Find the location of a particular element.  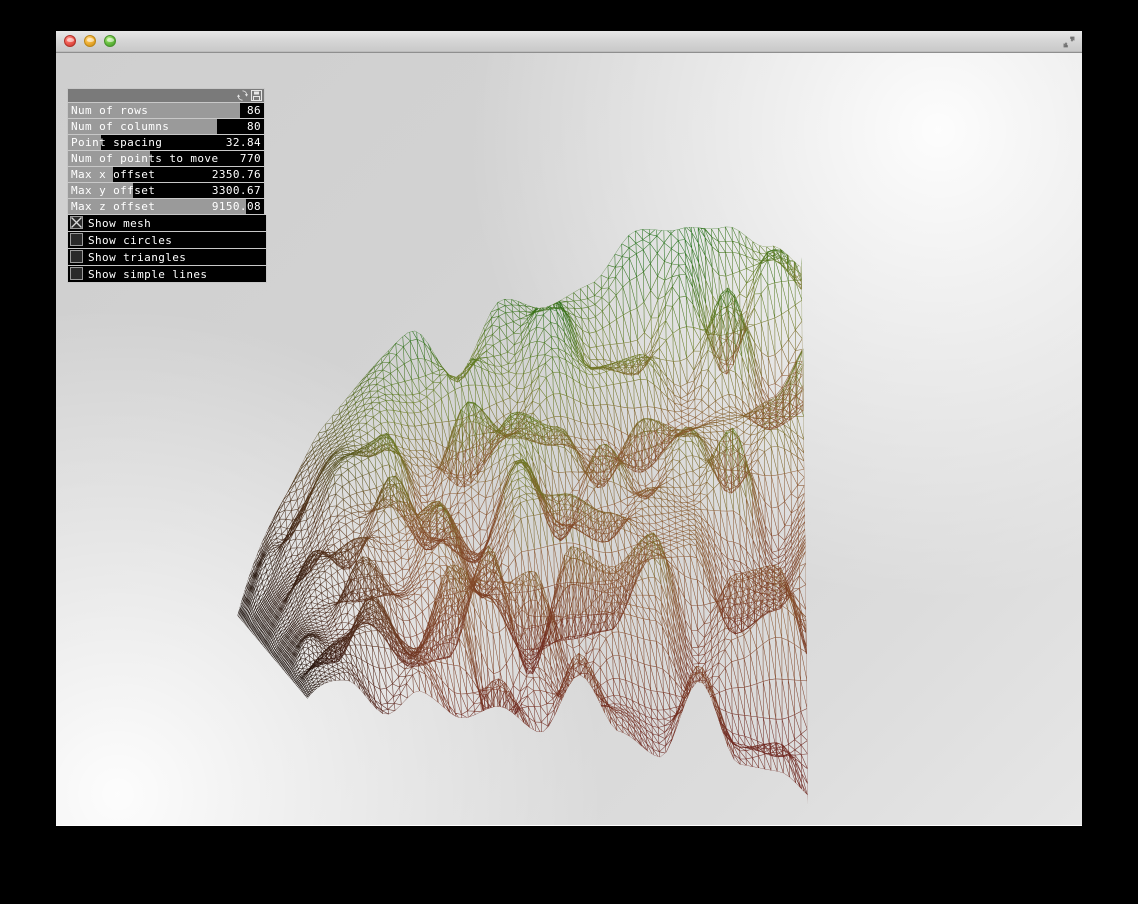

slider-label: Max z offset is located at coordinates (113, 206).